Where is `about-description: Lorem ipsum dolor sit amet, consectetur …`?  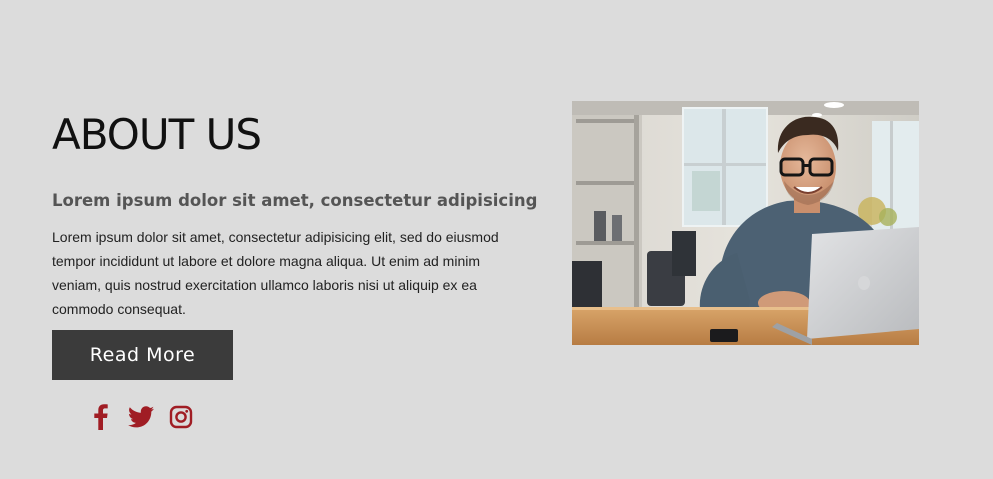 about-description: Lorem ipsum dolor sit amet, consectetur … is located at coordinates (275, 273).